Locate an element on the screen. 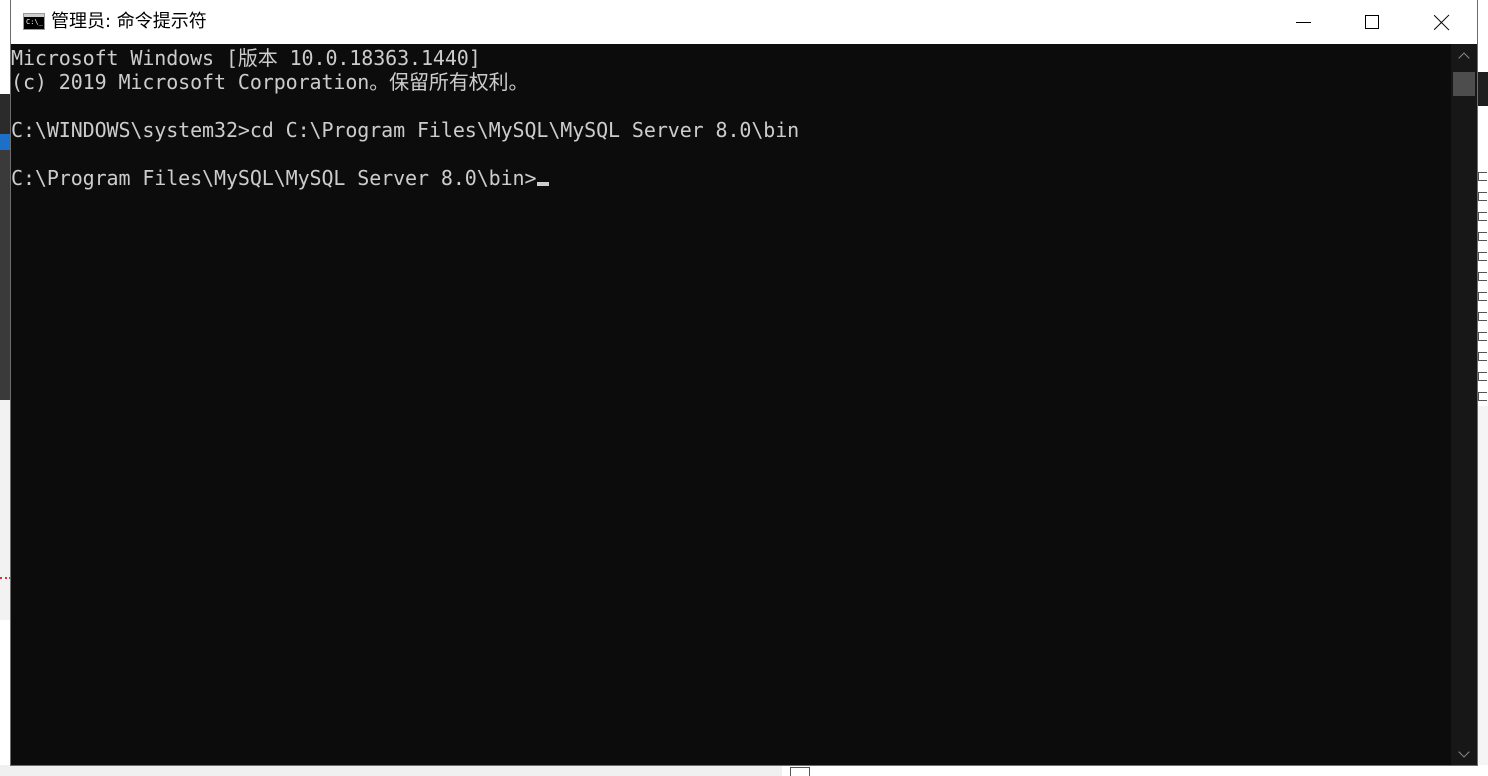 The image size is (1488, 776). console-line: Microsoft Windows [版本 10.0.18363.1440] is located at coordinates (246, 58).